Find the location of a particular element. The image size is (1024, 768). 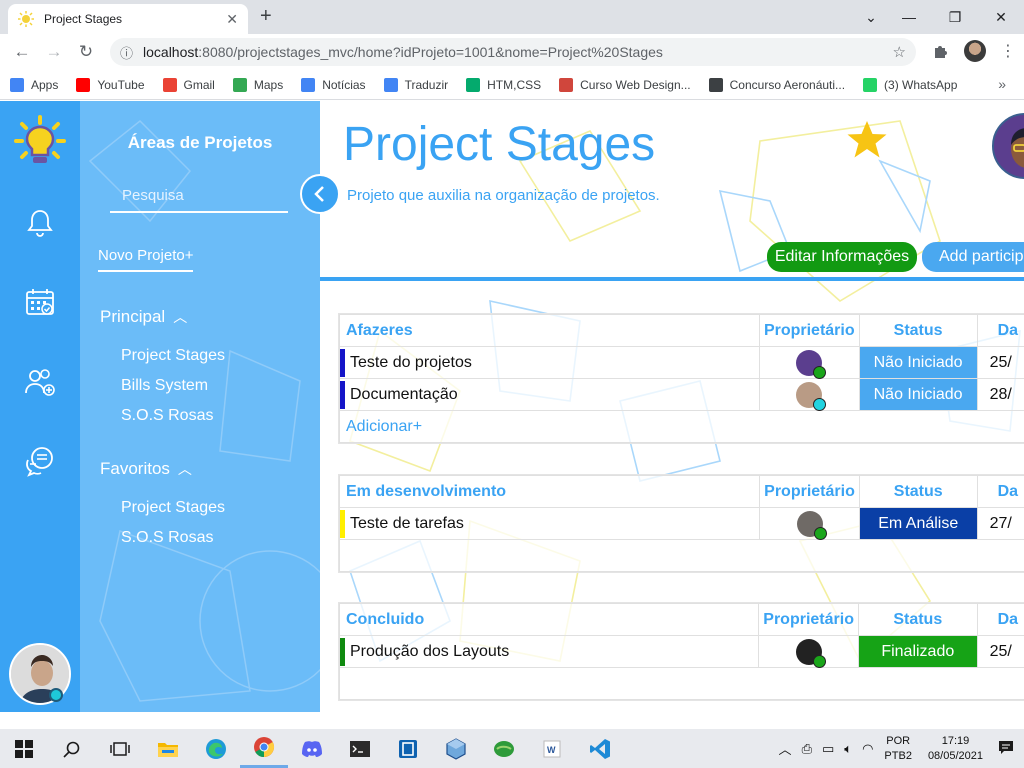

volume-icon: 🔈︎ is located at coordinates (848, 749).